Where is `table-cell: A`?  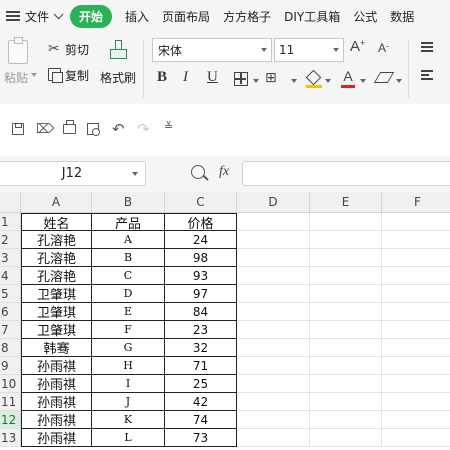 table-cell: A is located at coordinates (128, 240).